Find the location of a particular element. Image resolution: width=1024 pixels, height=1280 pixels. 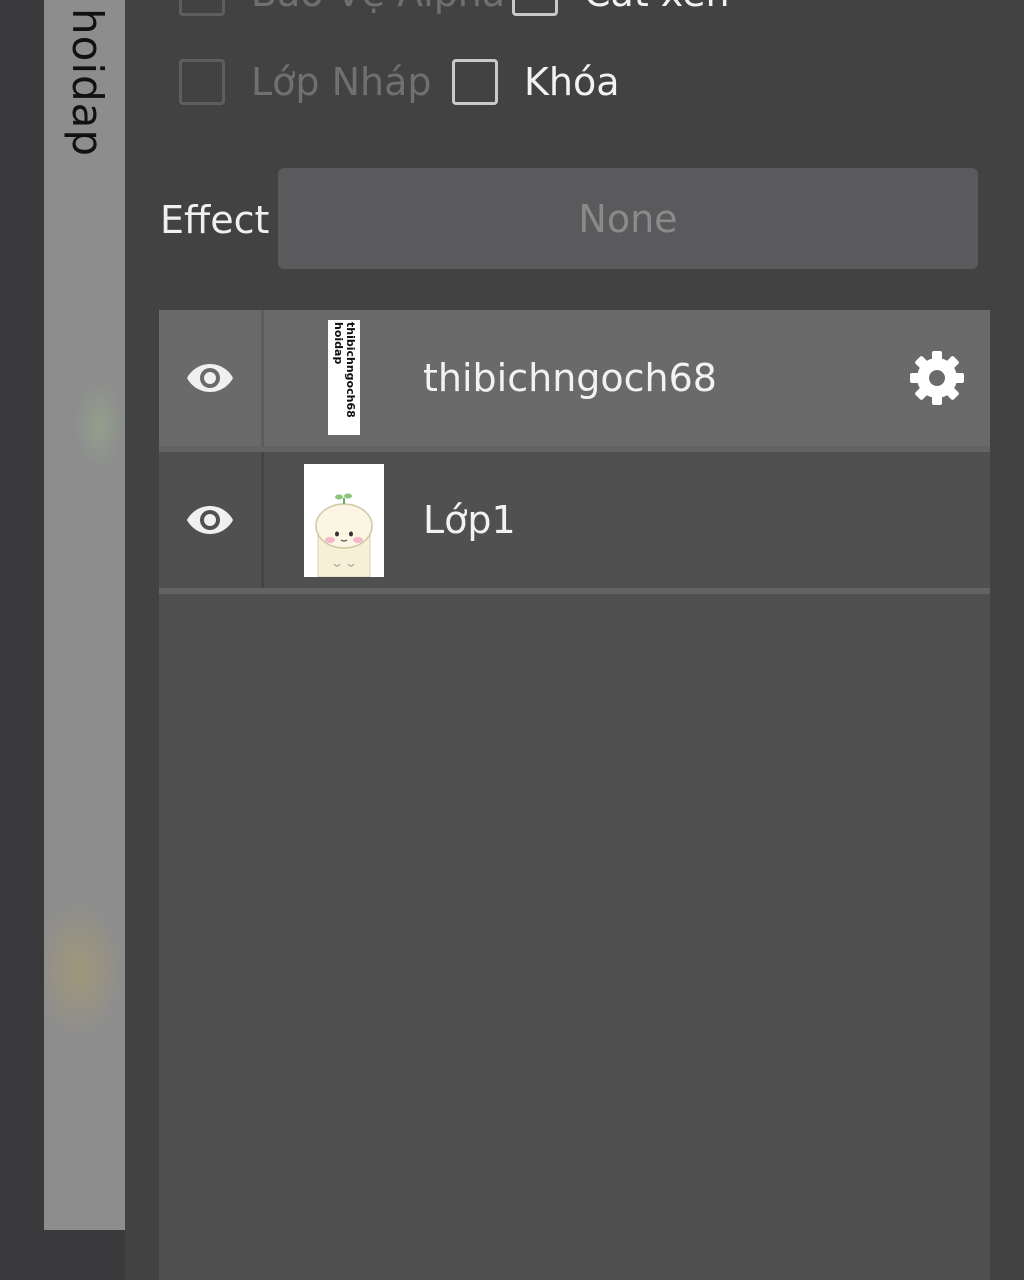

option-row: Cắt xén is located at coordinates (621, 8).